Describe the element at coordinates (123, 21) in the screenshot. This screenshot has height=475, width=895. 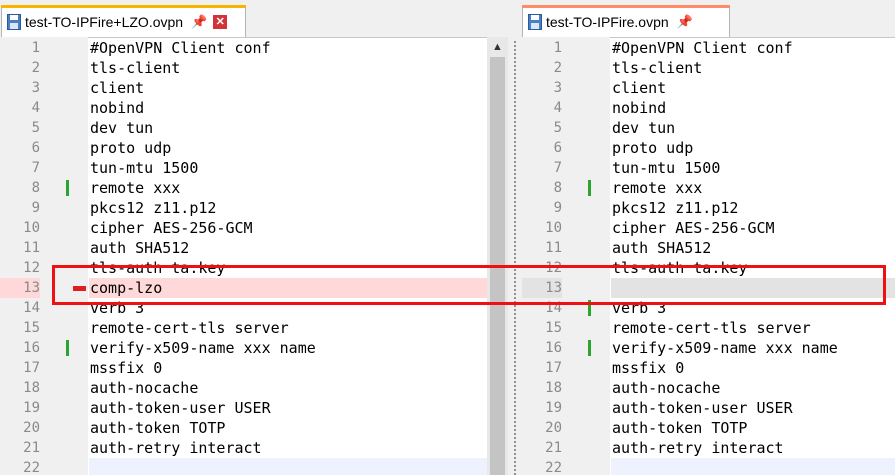
I see `tab-left-file: test-TO-IPFire+LZO.ovpn 📌 ✕` at that location.